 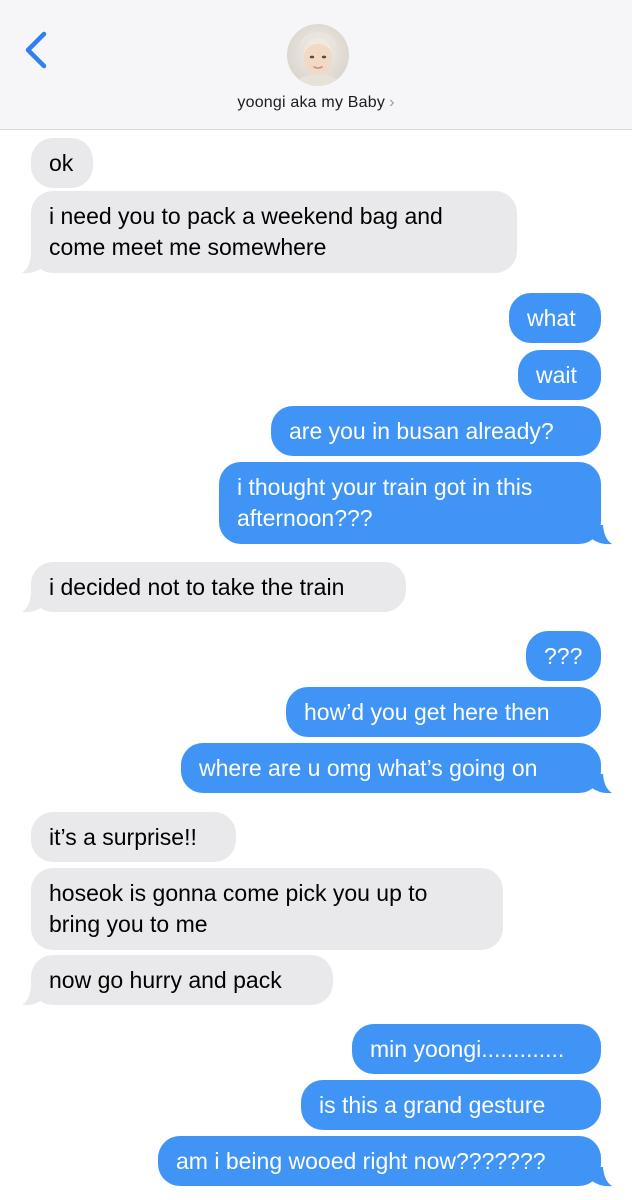 I want to click on conversation-header: yoongi aka my Baby ›, so click(x=316, y=65).